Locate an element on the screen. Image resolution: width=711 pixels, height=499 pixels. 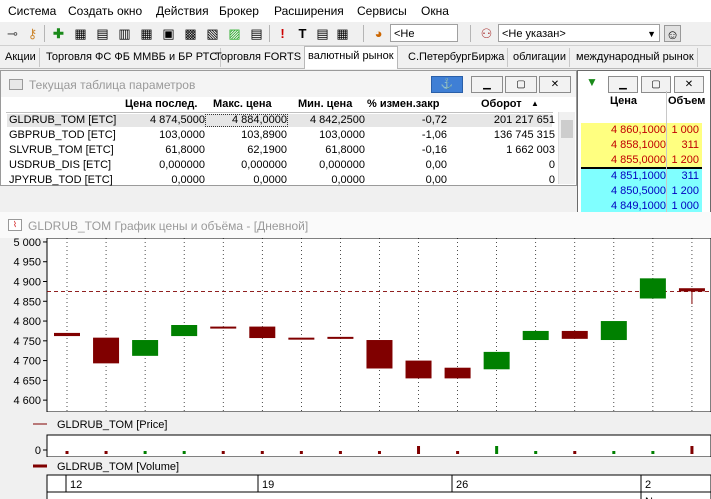
date-label: 2 is located at coordinates (648, 485).